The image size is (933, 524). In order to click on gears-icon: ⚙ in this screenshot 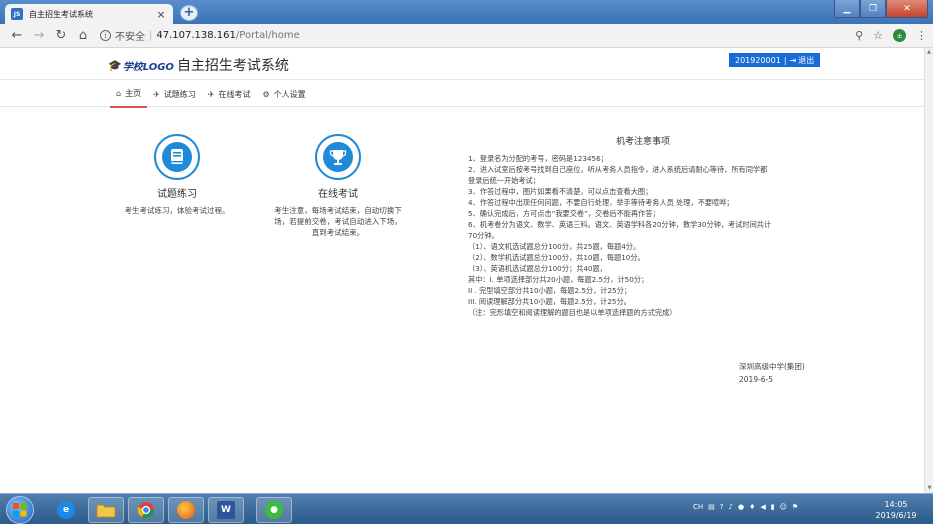, I will do `click(266, 94)`.